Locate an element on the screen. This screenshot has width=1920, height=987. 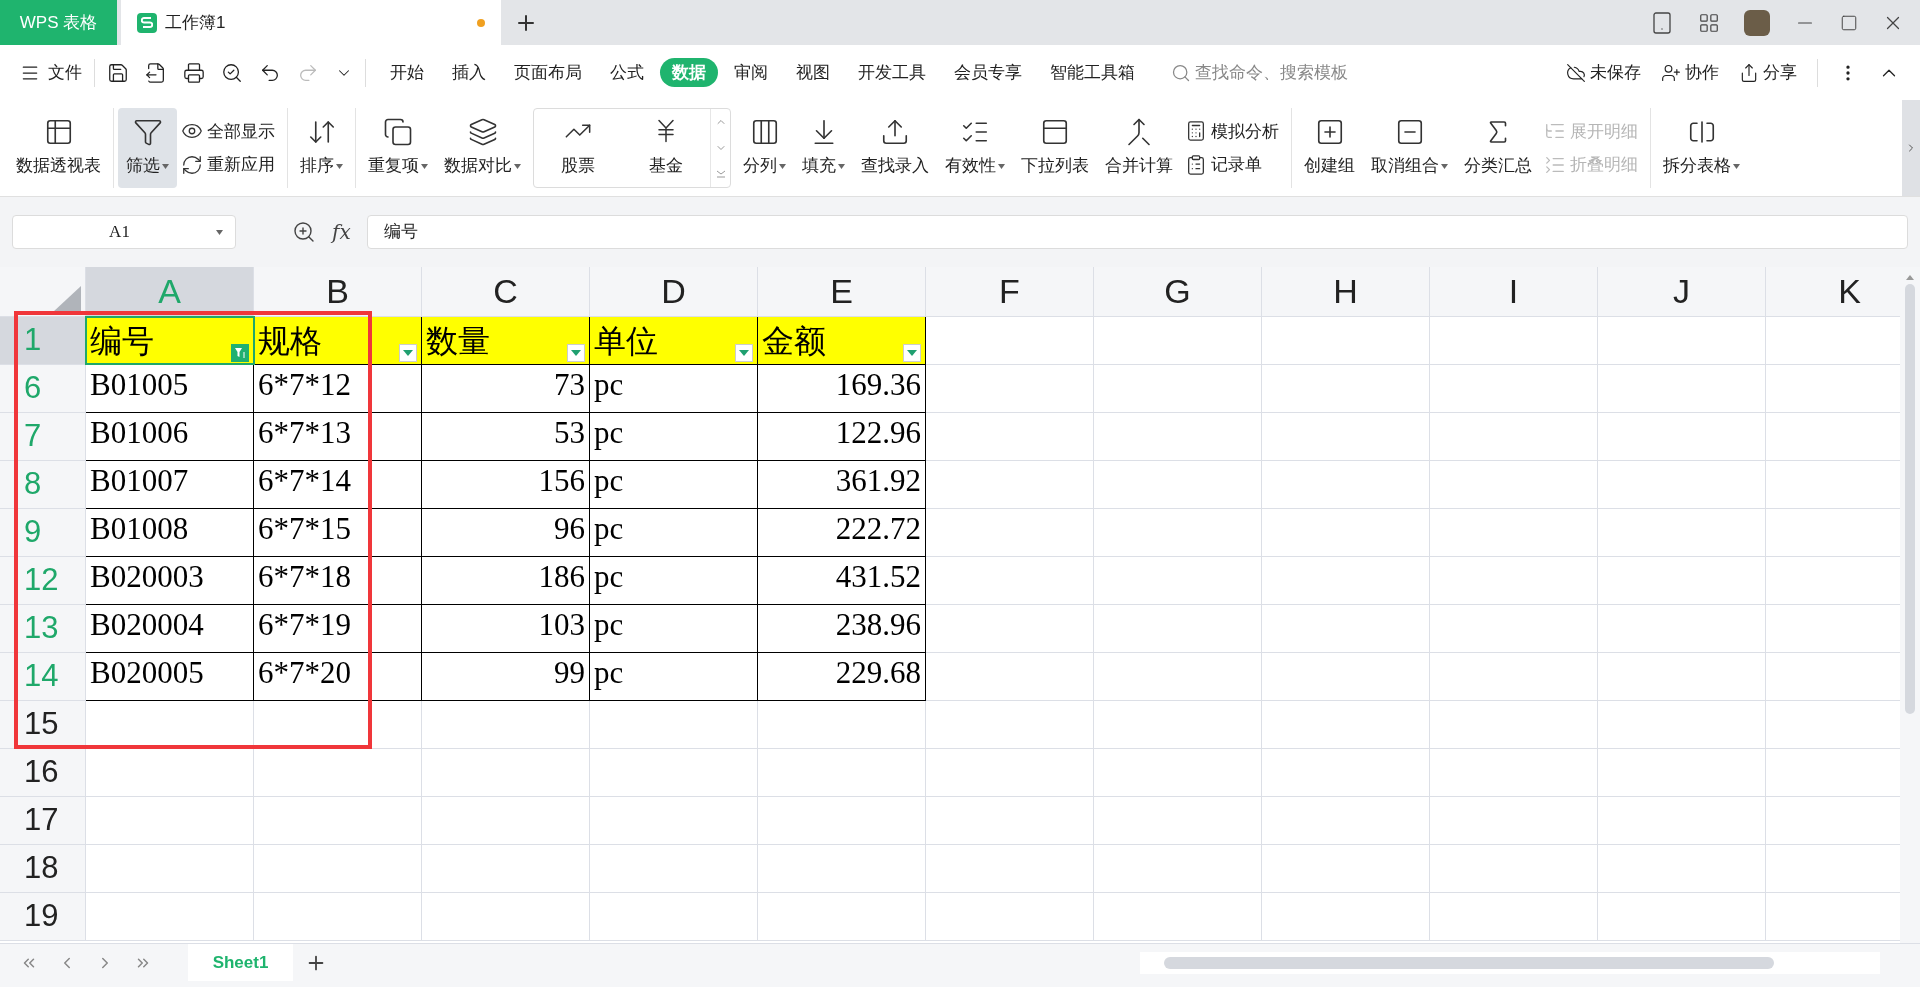
name-box: A1 is located at coordinates (124, 232).